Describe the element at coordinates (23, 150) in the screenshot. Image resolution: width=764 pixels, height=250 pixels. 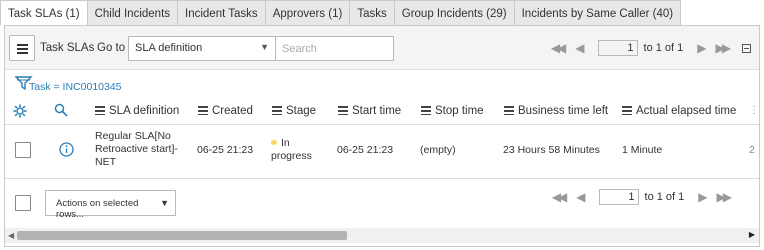
I see `row-select-checkbox` at that location.